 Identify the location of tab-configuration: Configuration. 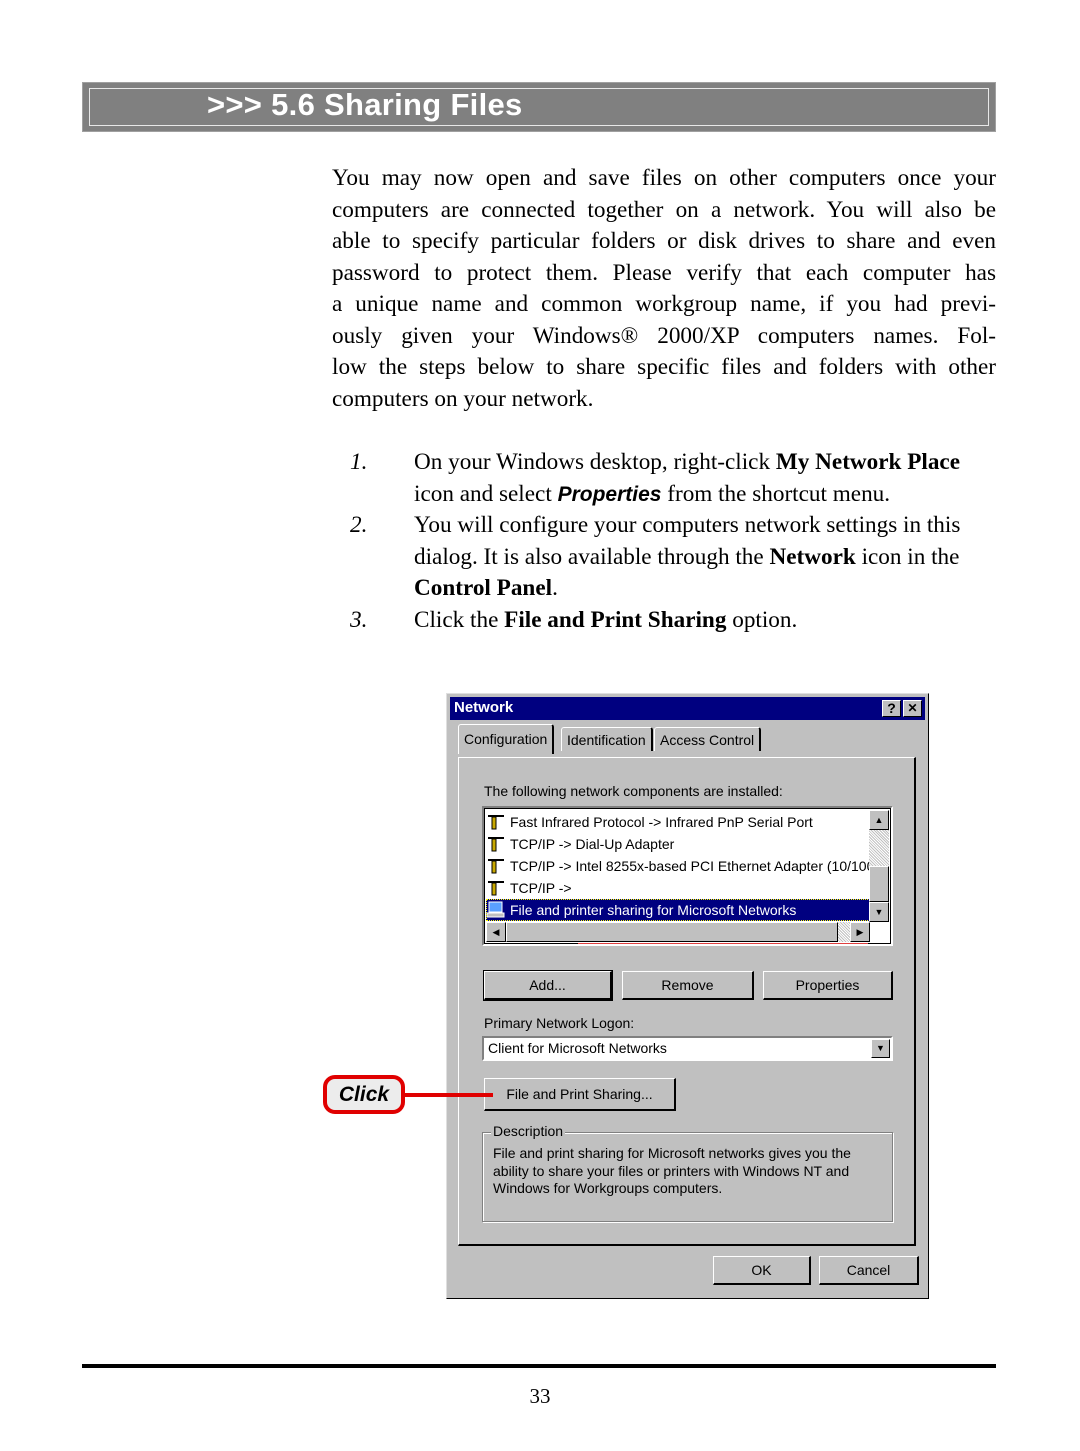
(506, 739).